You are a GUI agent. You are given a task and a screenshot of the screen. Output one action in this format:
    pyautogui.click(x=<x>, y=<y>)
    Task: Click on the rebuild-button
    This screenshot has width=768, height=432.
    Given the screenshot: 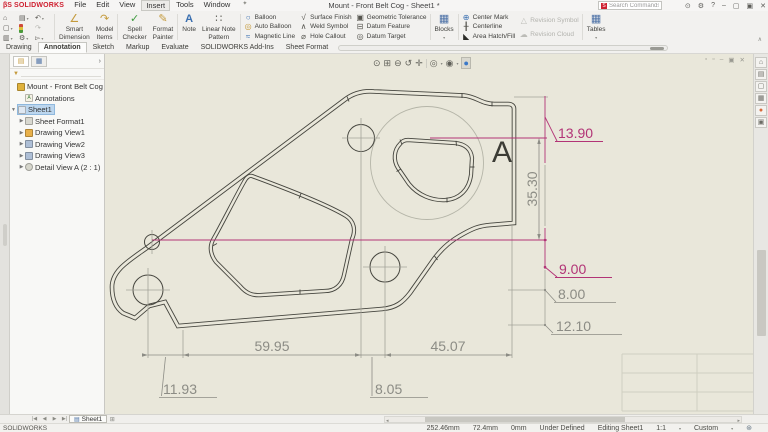 What is the action you would take?
    pyautogui.click(x=27, y=28)
    